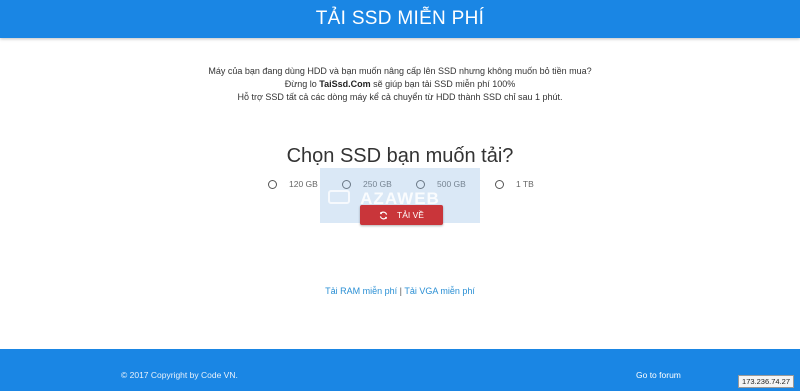  Describe the element at coordinates (272, 184) in the screenshot. I see `radio-120gb` at that location.